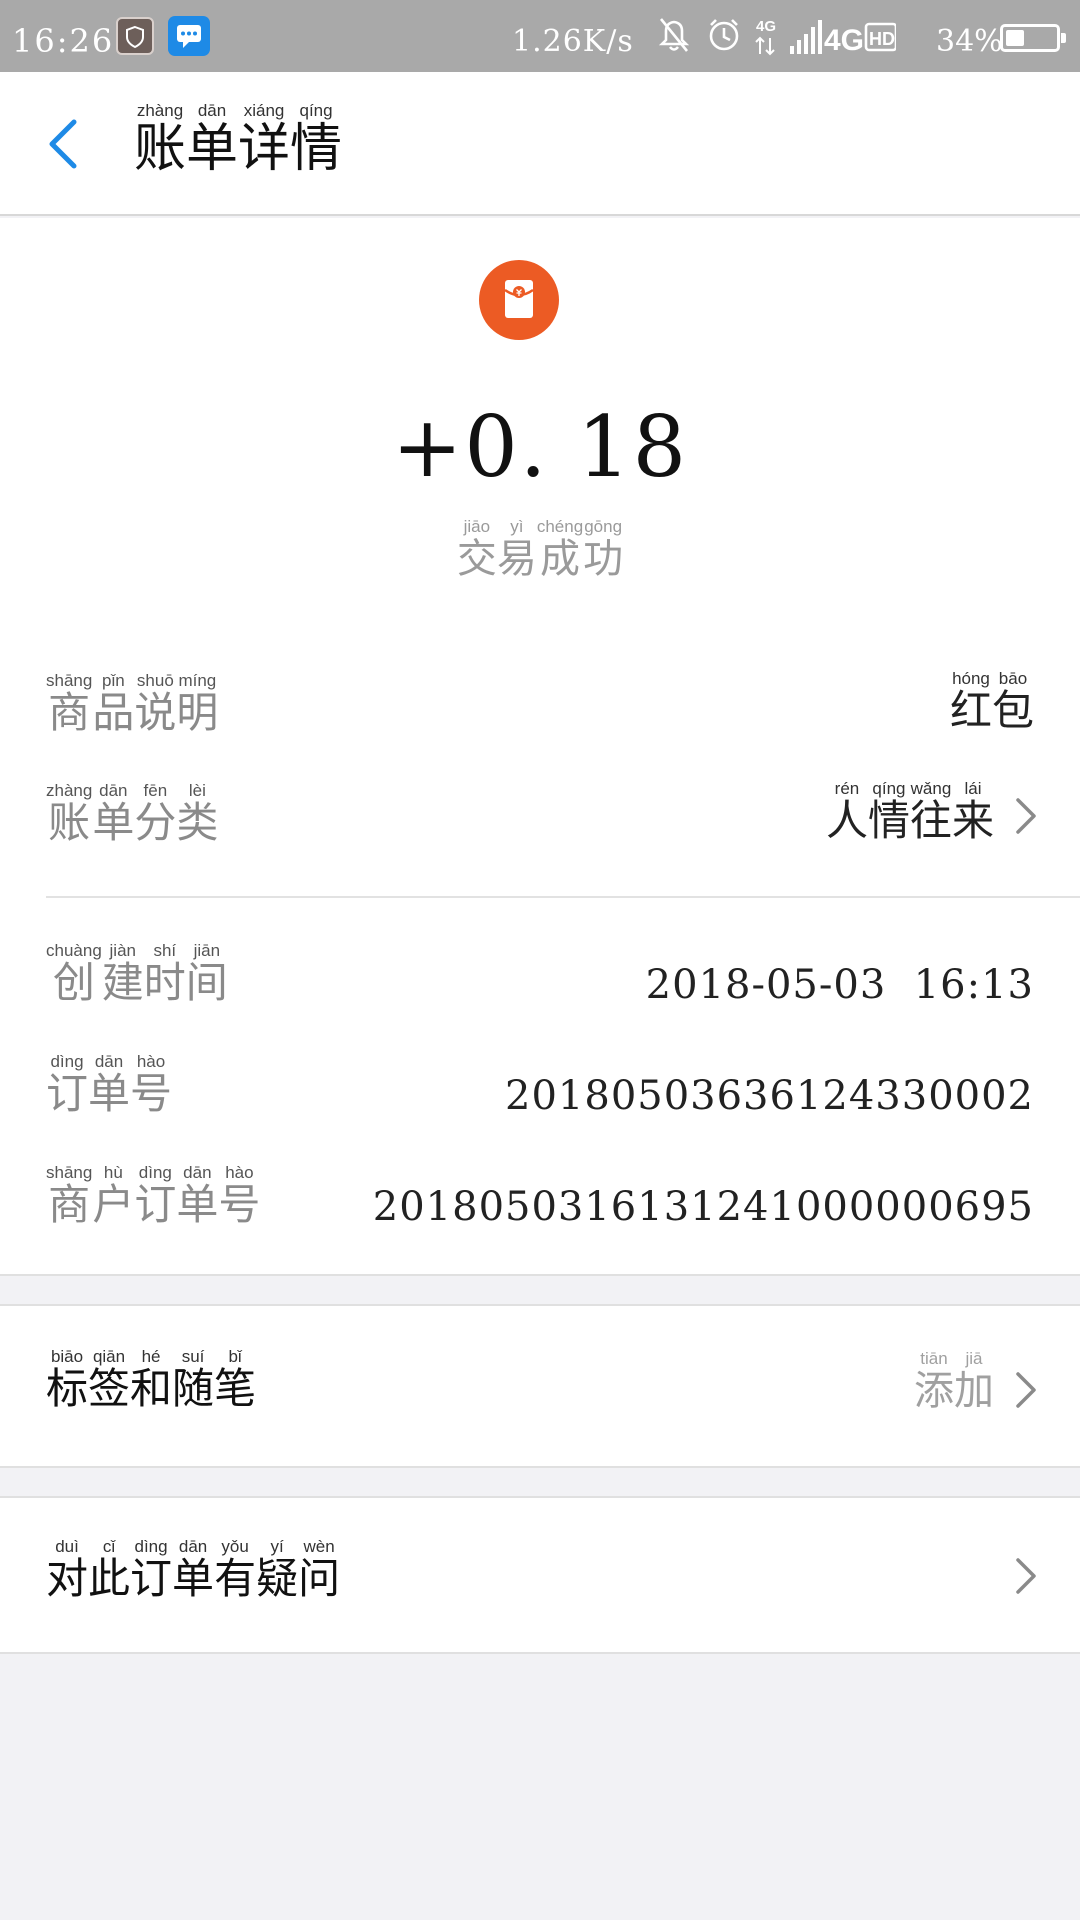 The width and height of the screenshot is (1080, 1920). Describe the element at coordinates (703, 1207) in the screenshot. I see `merchant-order-number-value: 2018050316131241000000695` at that location.